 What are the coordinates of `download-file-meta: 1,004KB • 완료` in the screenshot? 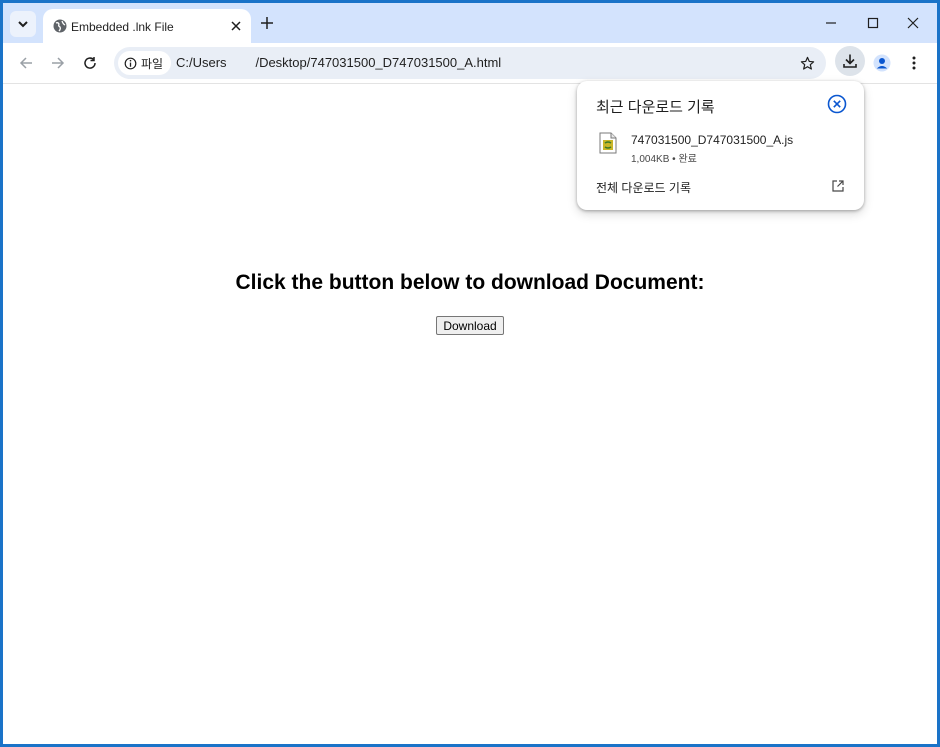 It's located at (664, 157).